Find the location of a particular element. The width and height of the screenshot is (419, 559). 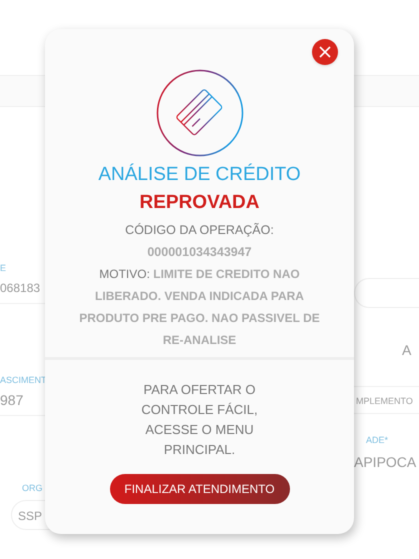

field-value: APIPOCA is located at coordinates (386, 462).